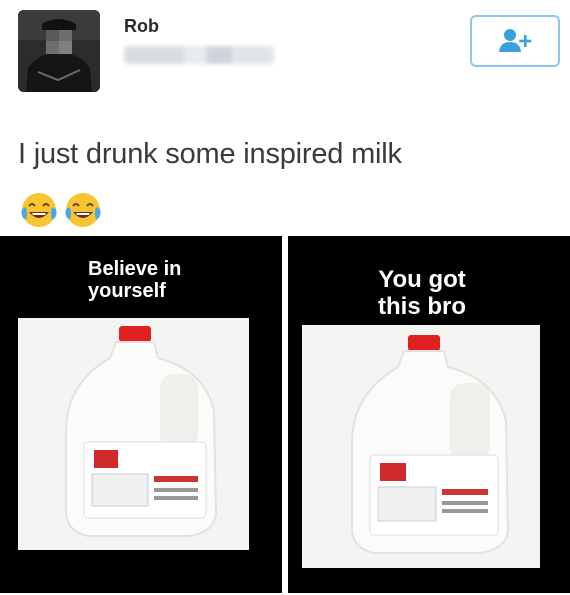  I want to click on avatar, so click(59, 51).